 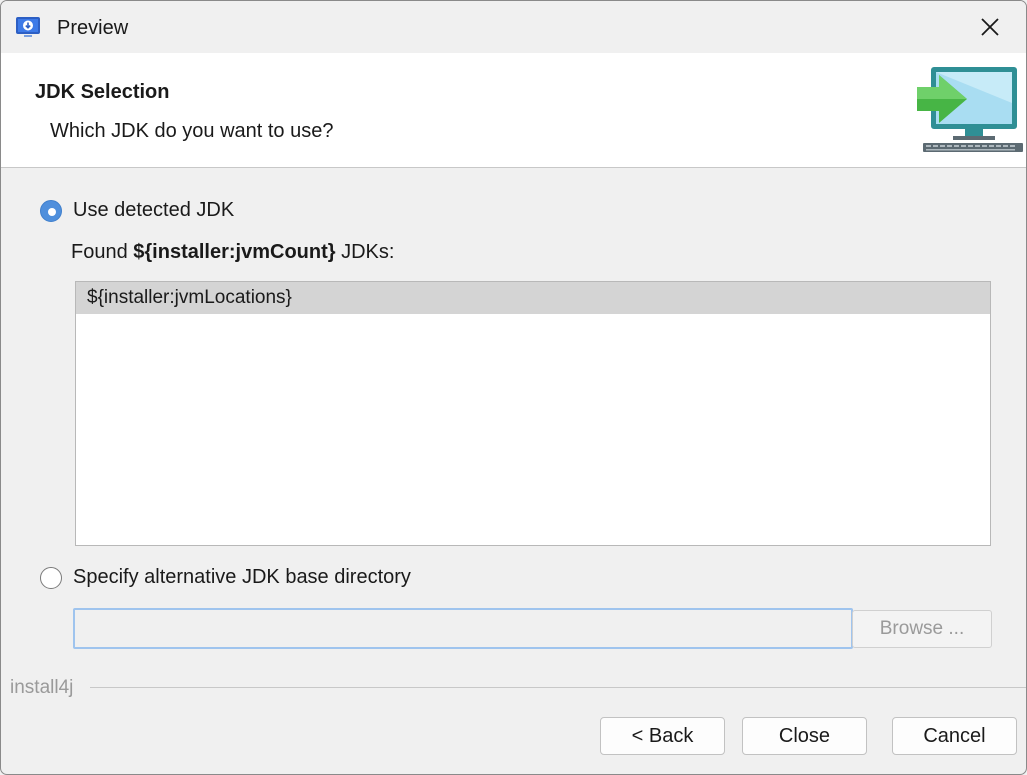 I want to click on window-title: Preview, so click(x=93, y=28).